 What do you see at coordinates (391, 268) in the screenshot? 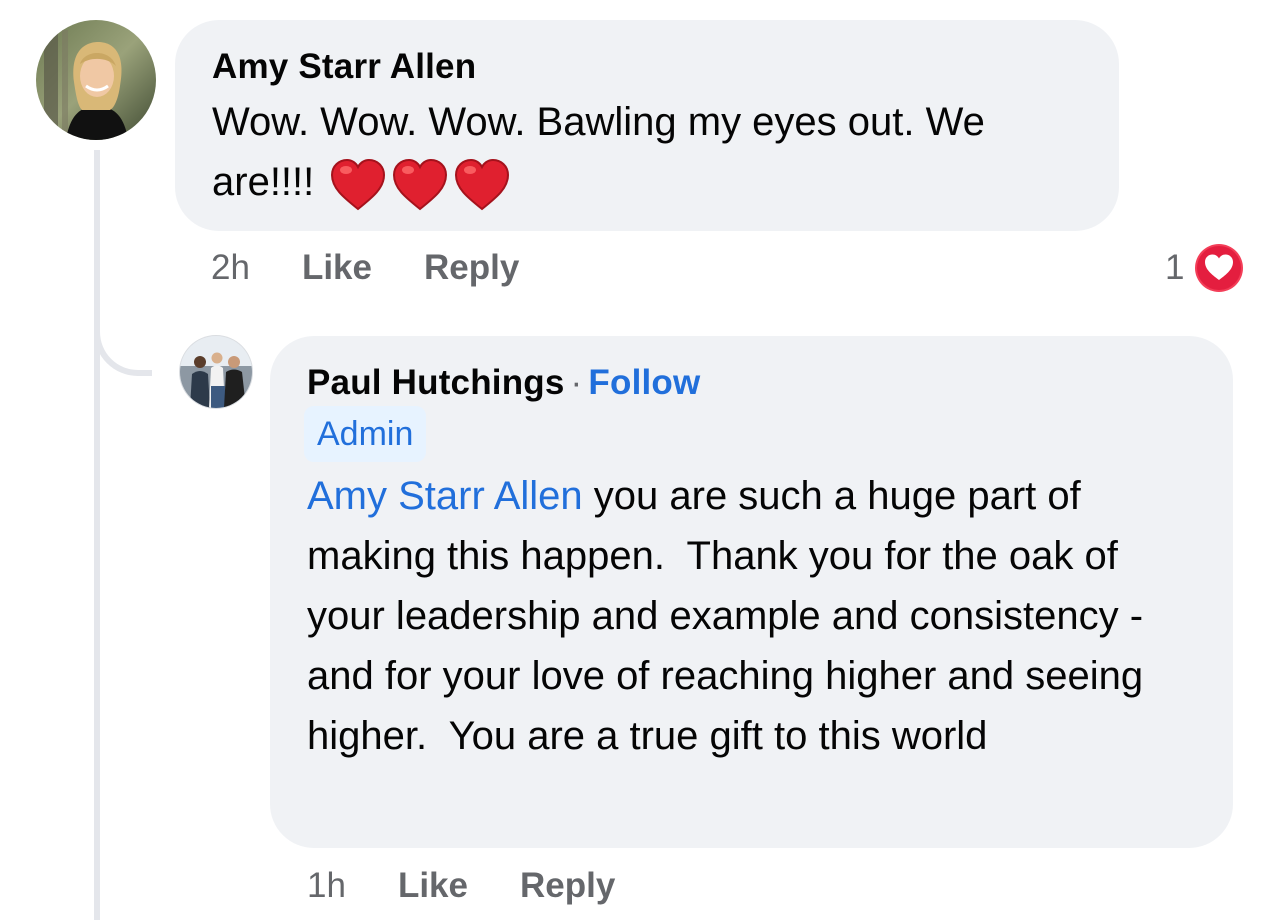
I see `comment-actions-amy: 2h Like Reply` at bounding box center [391, 268].